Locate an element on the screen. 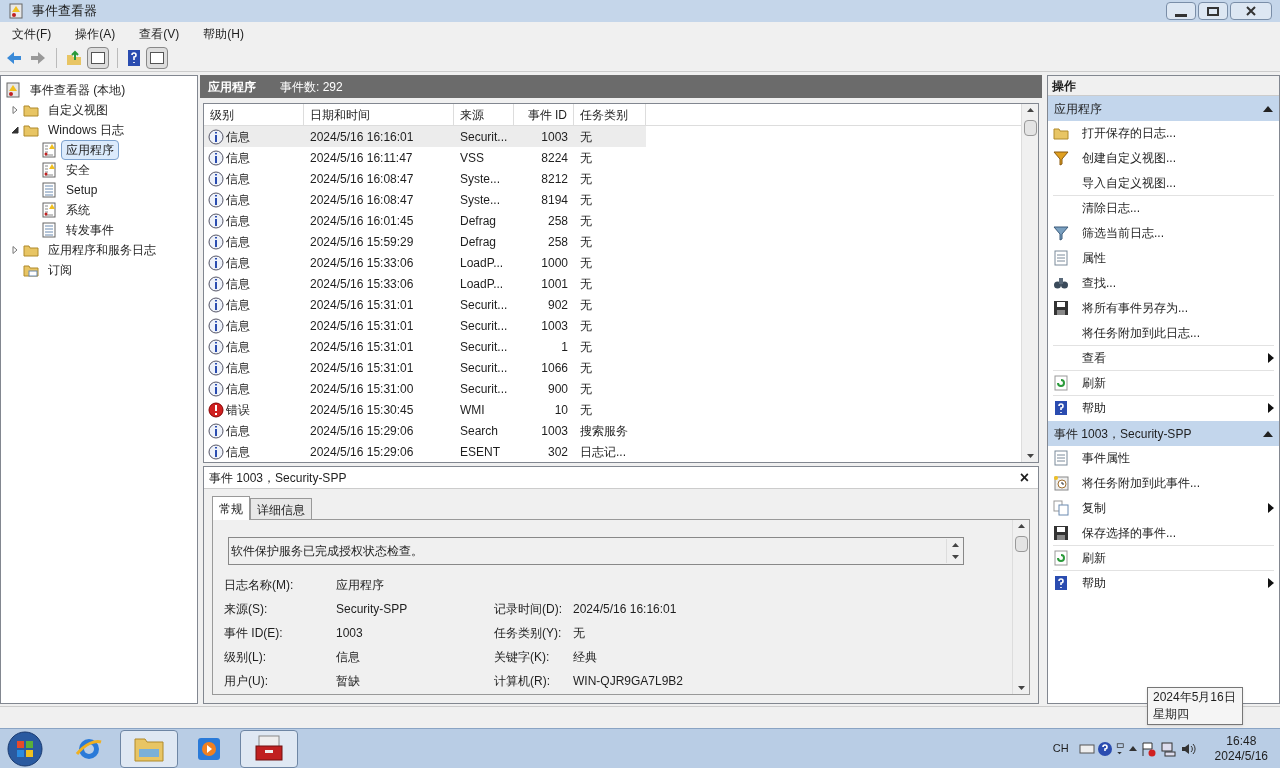 This screenshot has height=768, width=1280. table-cell-text: WMI is located at coordinates (472, 410).